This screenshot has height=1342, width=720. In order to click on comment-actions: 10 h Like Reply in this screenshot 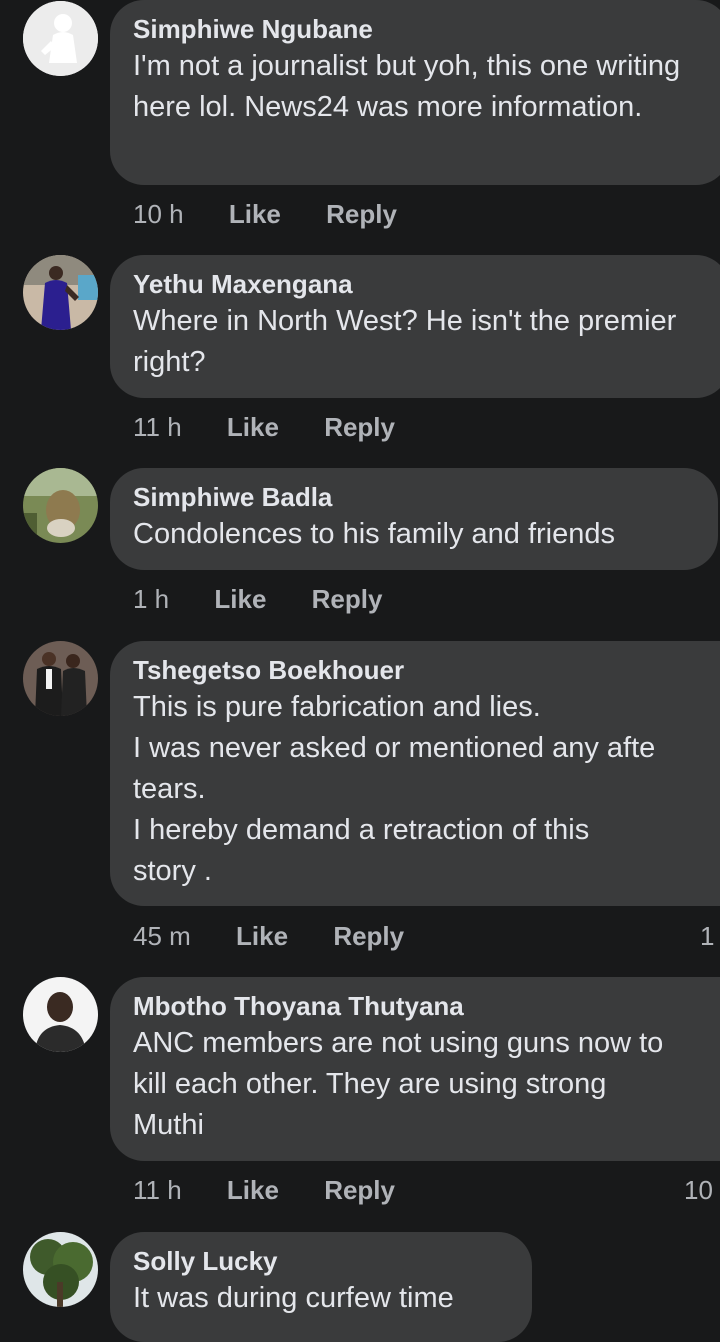, I will do `click(265, 214)`.